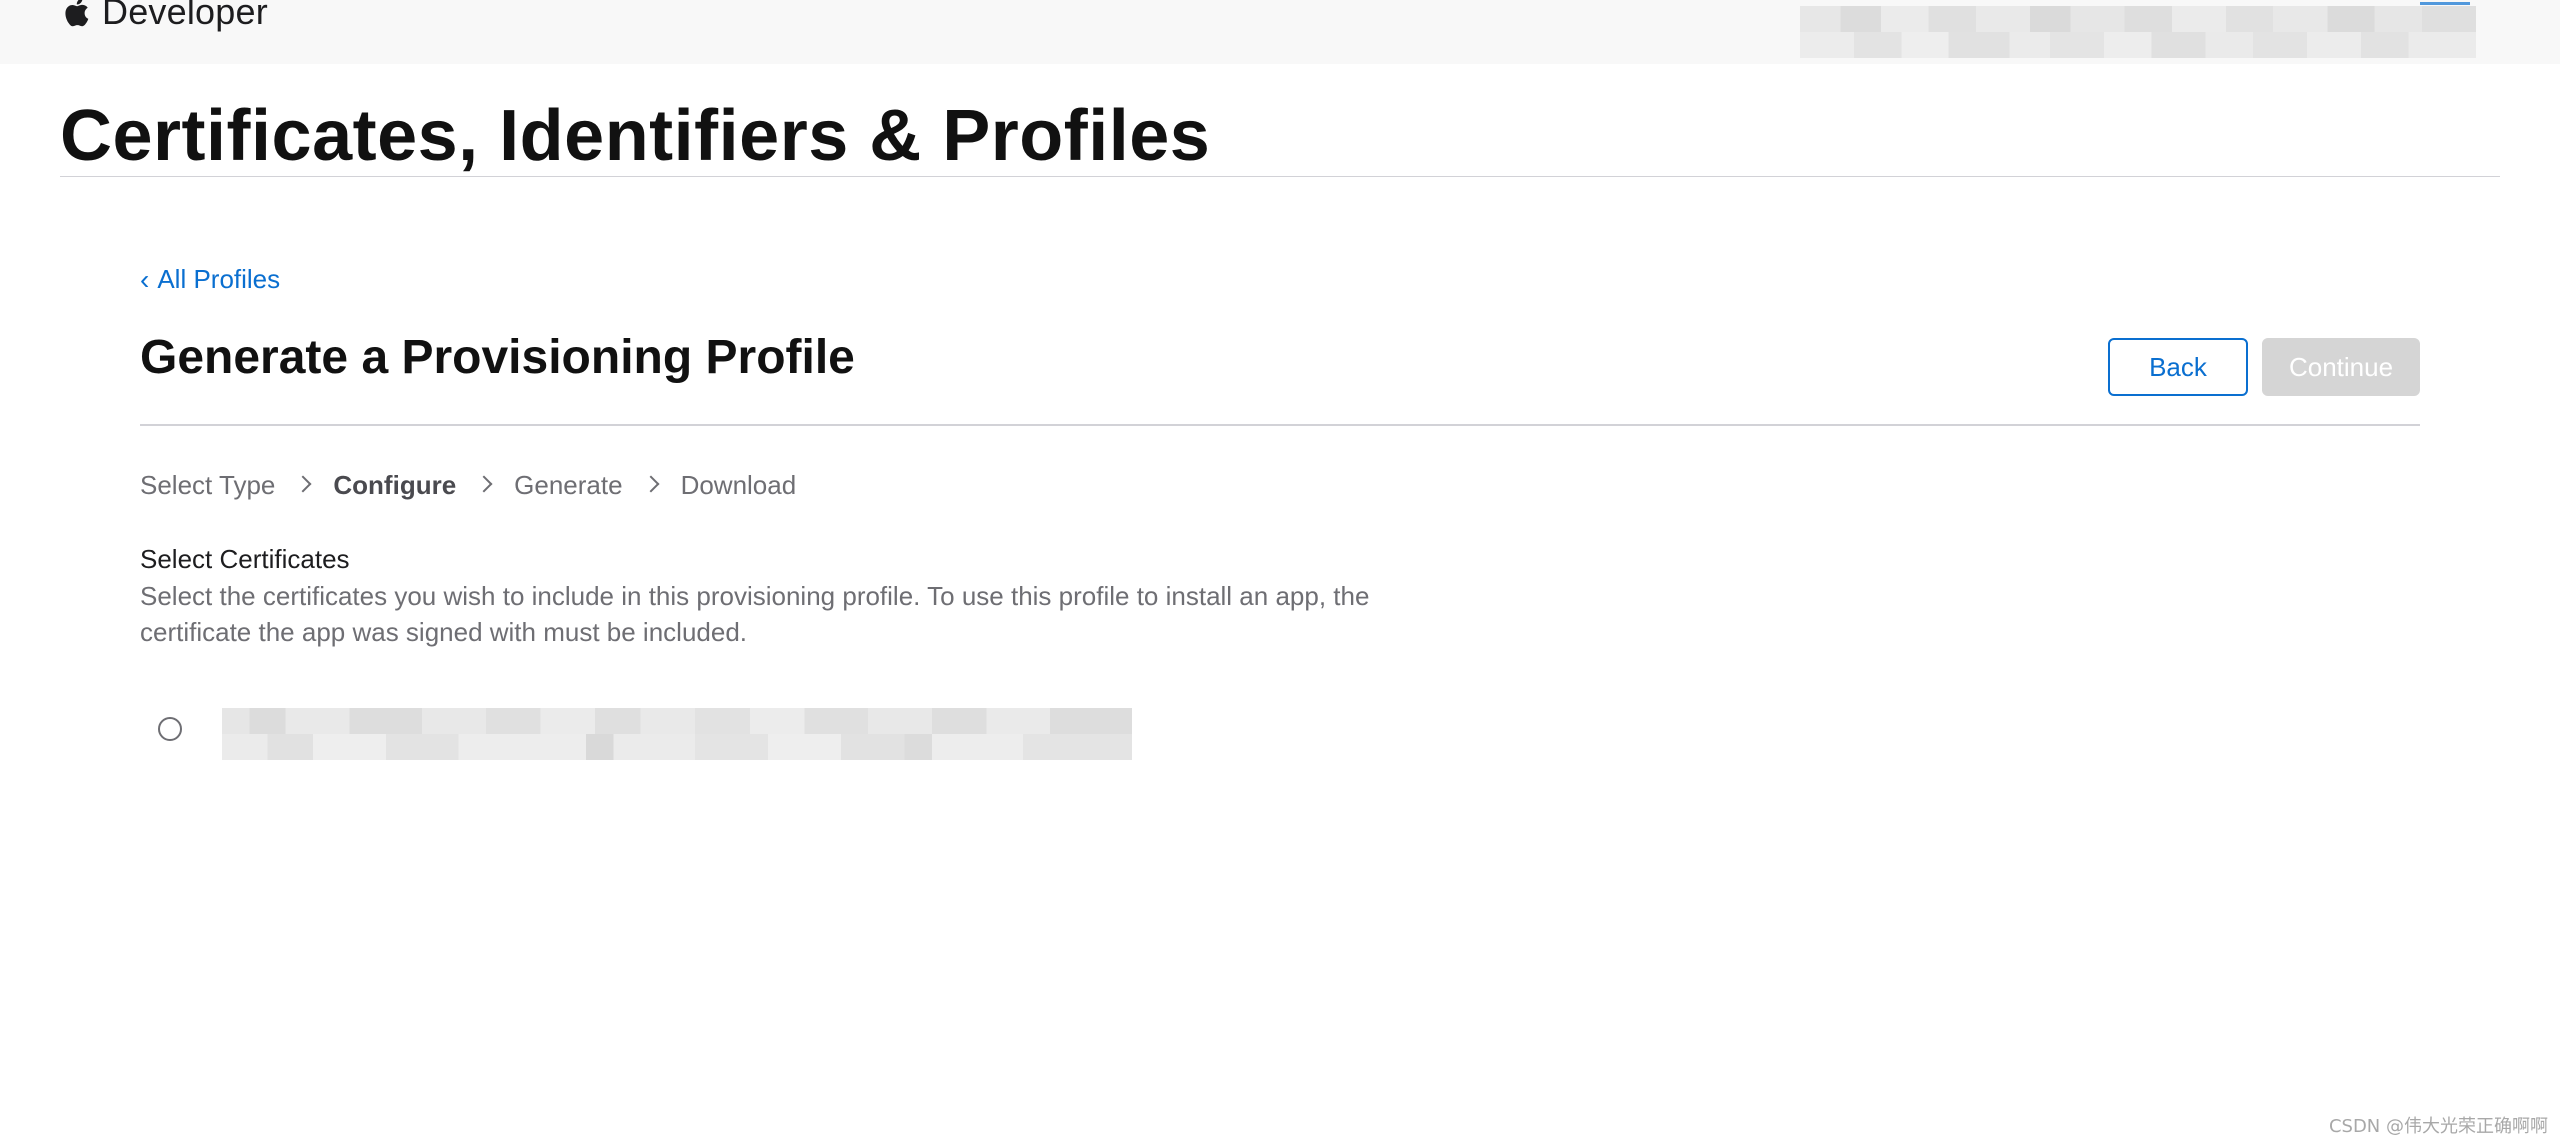  Describe the element at coordinates (170, 729) in the screenshot. I see `certificate-radio` at that location.